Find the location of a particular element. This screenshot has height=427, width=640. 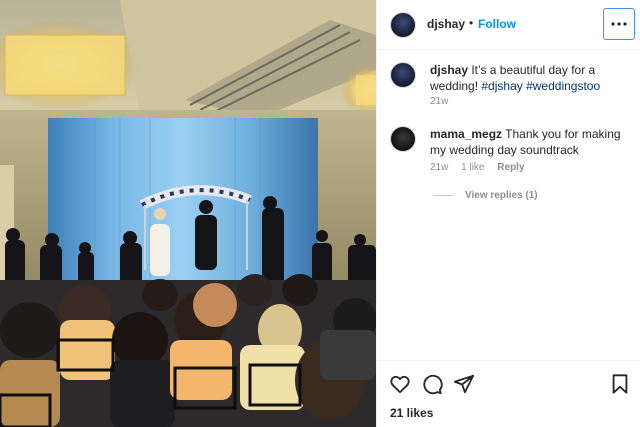

author-avatar is located at coordinates (403, 25).